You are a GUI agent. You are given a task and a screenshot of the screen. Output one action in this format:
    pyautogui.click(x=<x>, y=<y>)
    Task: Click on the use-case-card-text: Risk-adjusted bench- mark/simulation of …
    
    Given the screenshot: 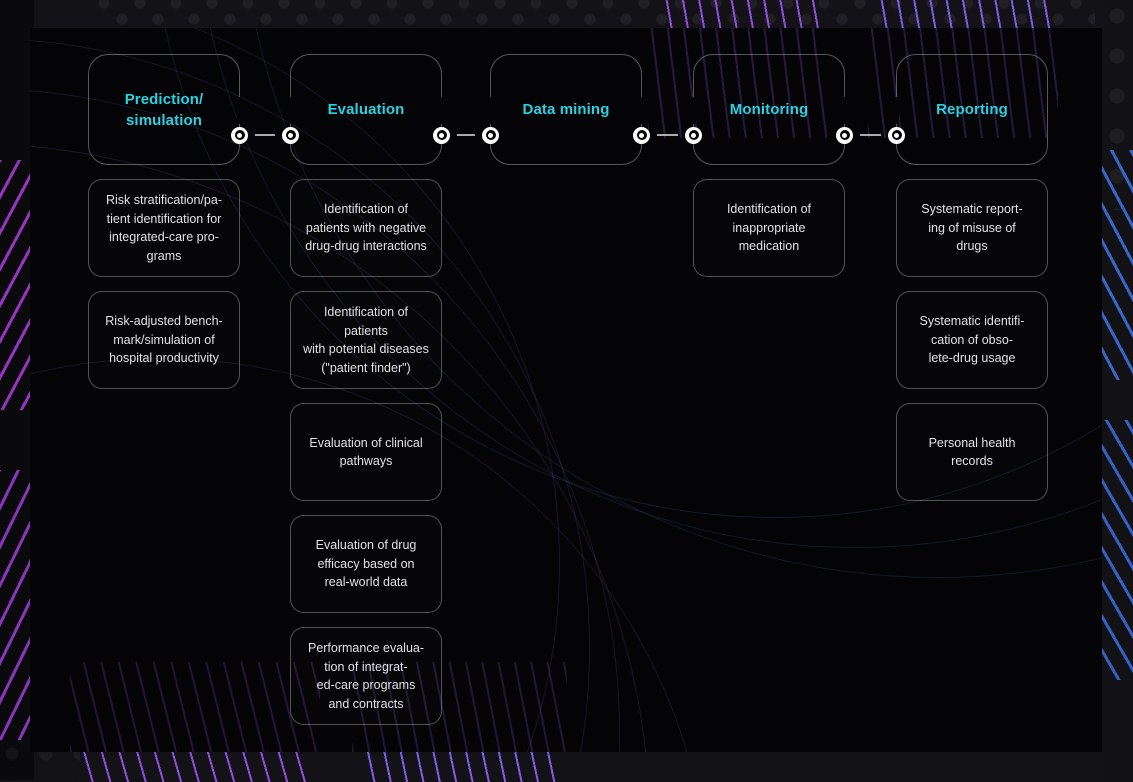 What is the action you would take?
    pyautogui.click(x=164, y=340)
    